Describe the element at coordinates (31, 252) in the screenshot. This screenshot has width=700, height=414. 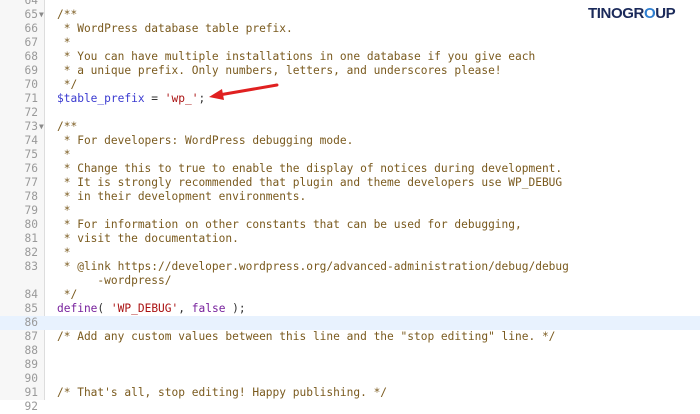
I see `line-number: 82` at that location.